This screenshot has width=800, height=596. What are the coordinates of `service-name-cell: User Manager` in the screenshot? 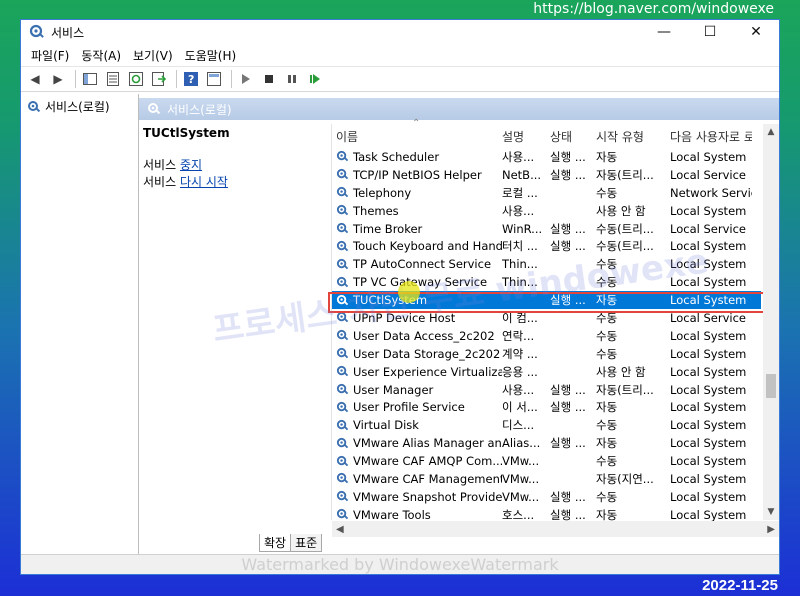 It's located at (417, 390).